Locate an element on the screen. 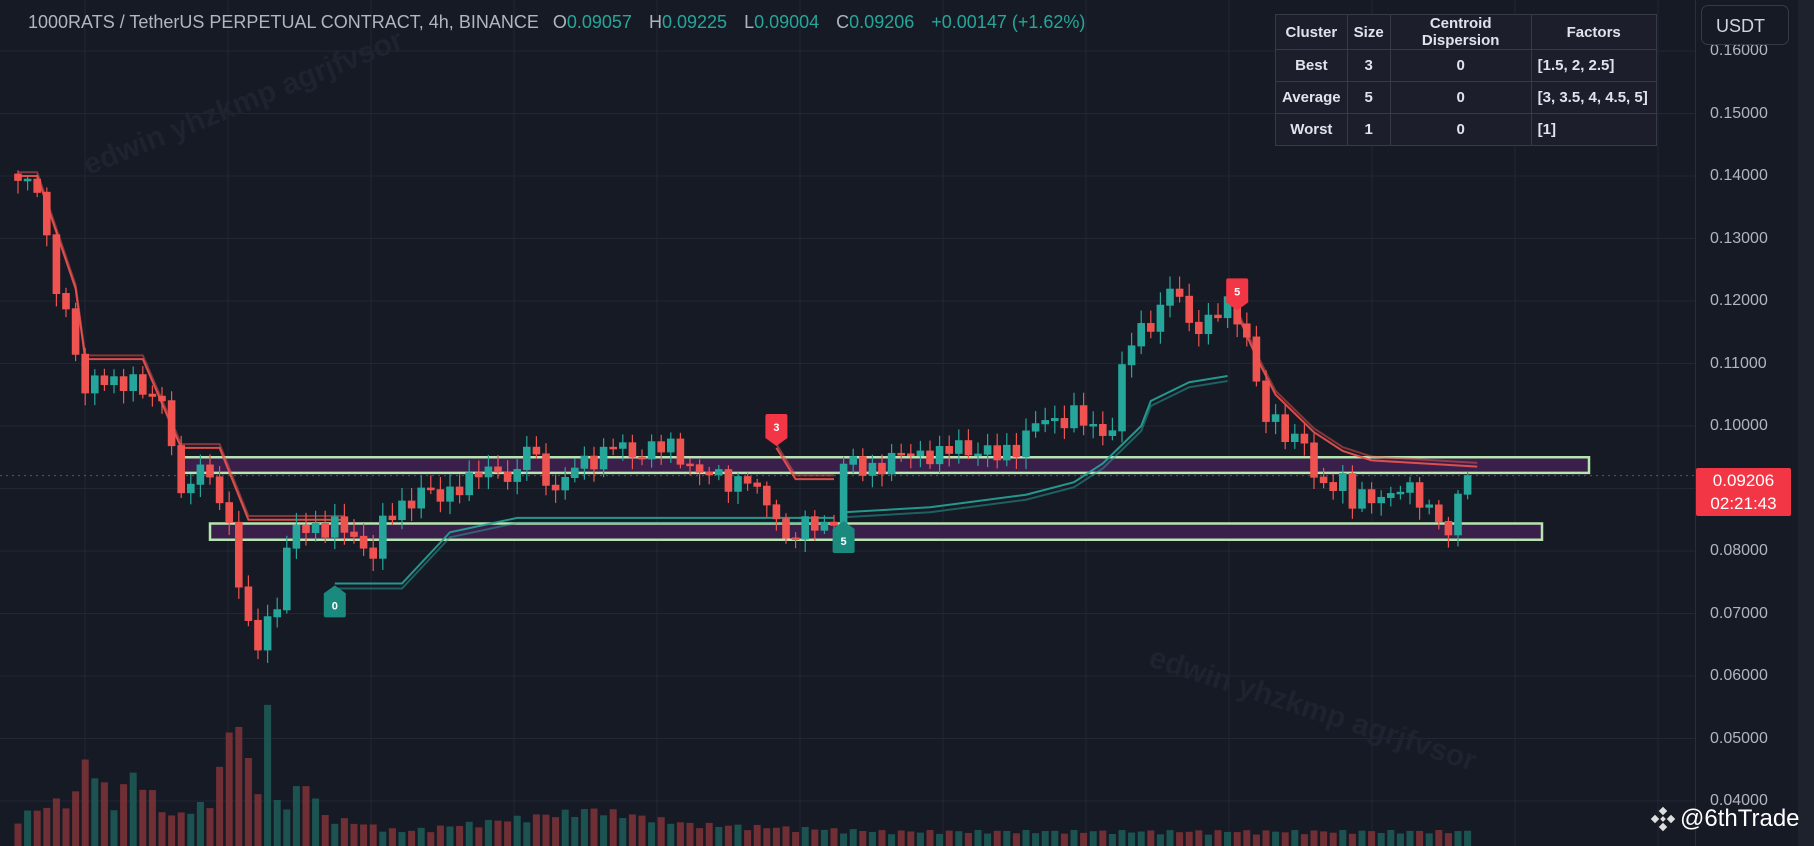 The height and width of the screenshot is (846, 1814). price-tick: 0.07000 is located at coordinates (1739, 613).